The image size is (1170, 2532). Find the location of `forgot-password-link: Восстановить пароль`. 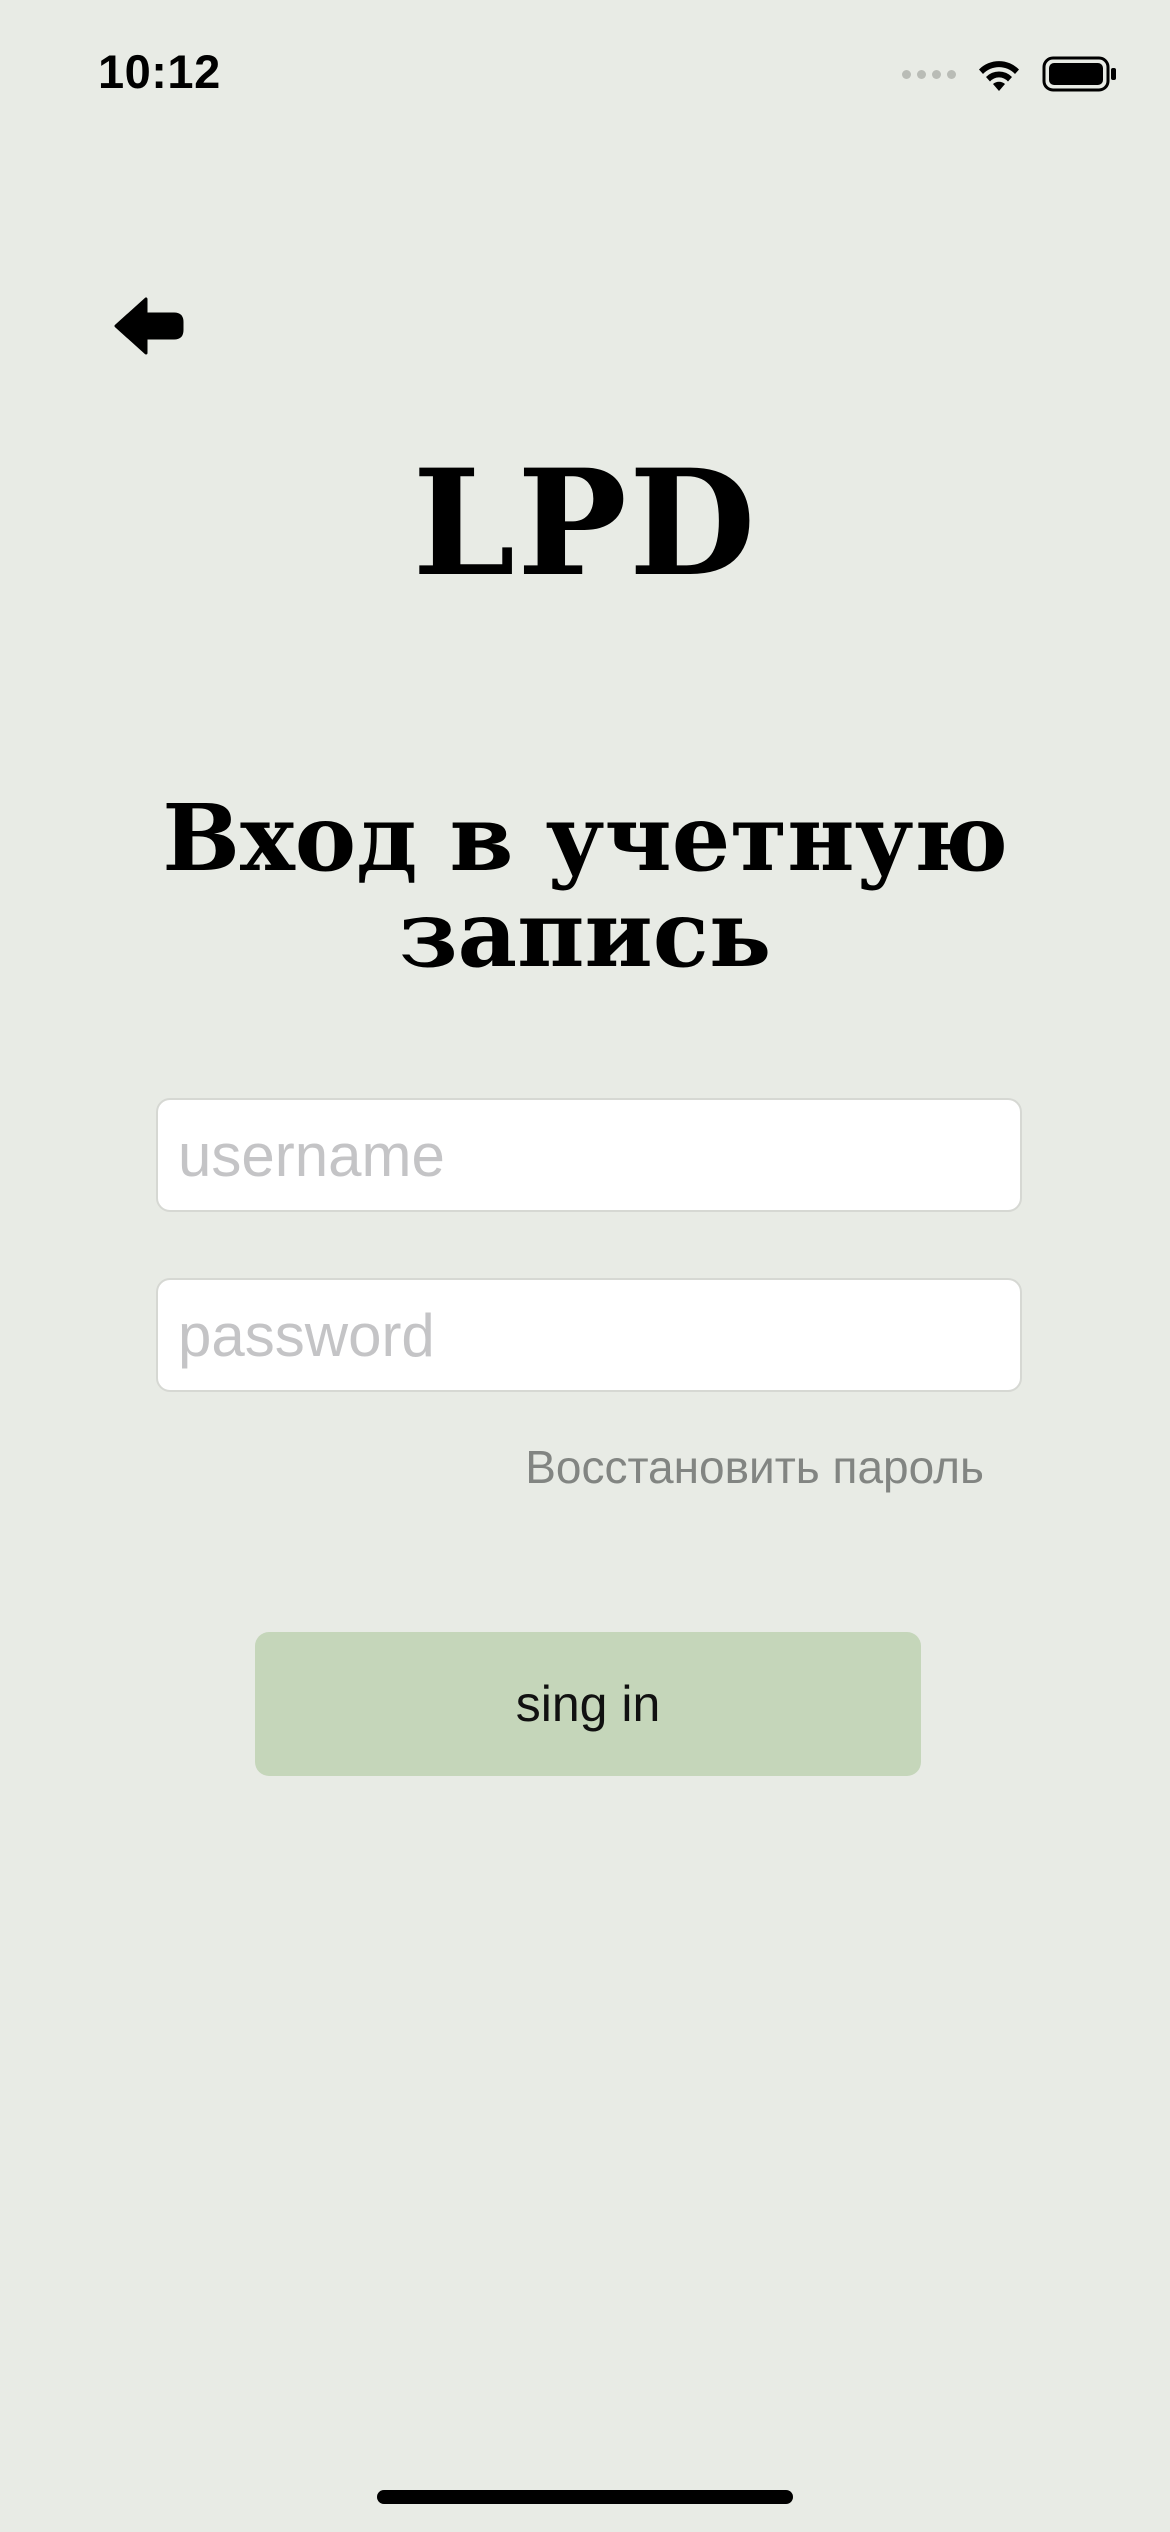

forgot-password-link: Восстановить пароль is located at coordinates (754, 1467).